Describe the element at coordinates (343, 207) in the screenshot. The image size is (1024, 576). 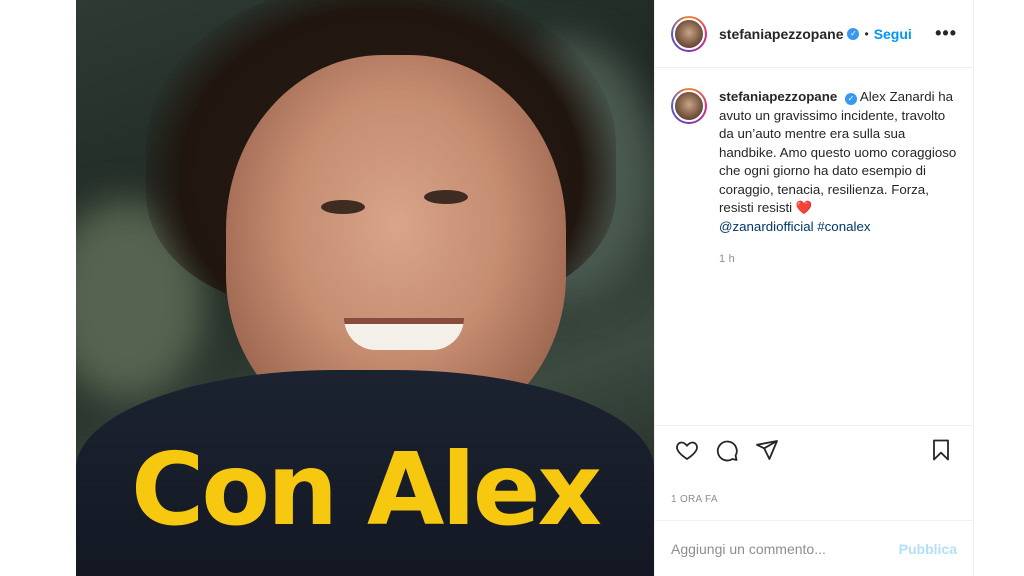
I see `left-eye` at that location.